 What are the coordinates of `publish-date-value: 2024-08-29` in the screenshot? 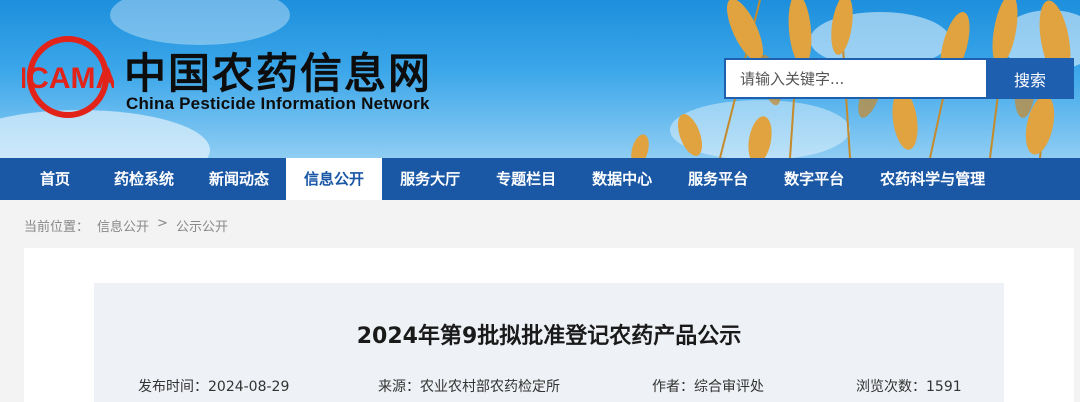 It's located at (249, 387).